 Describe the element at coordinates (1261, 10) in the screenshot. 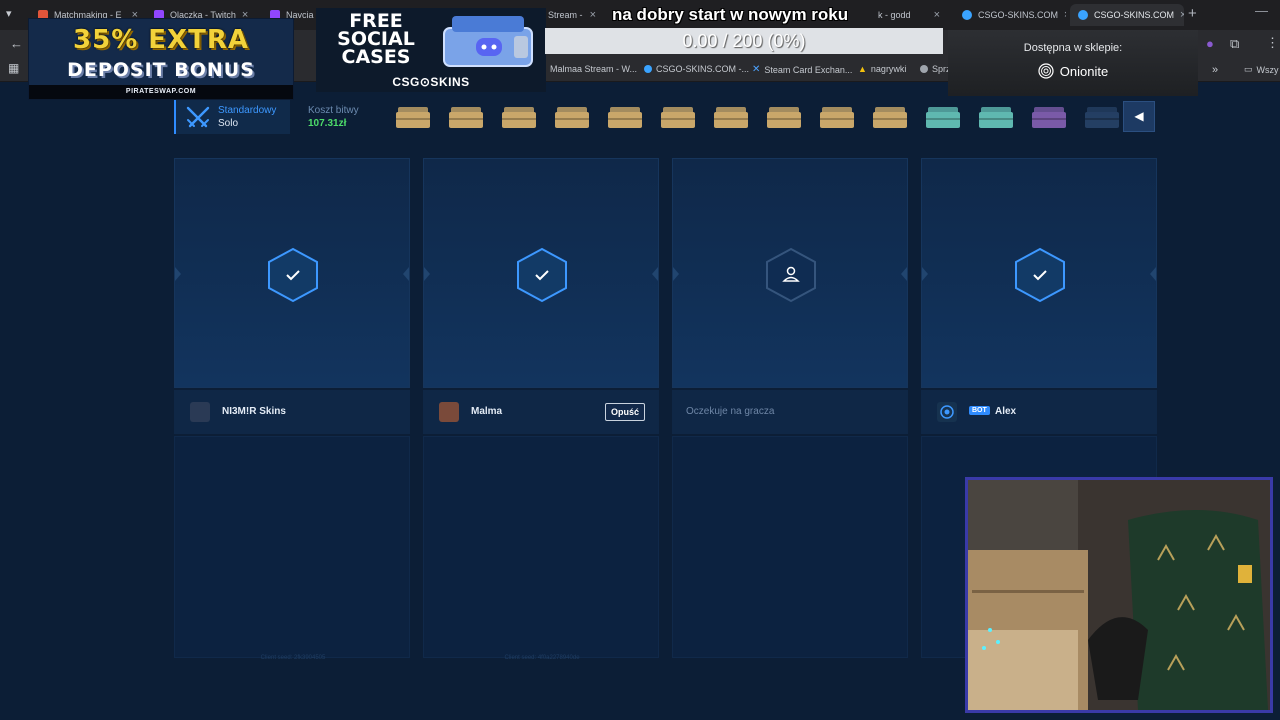

I see `minimize-icon: —` at that location.